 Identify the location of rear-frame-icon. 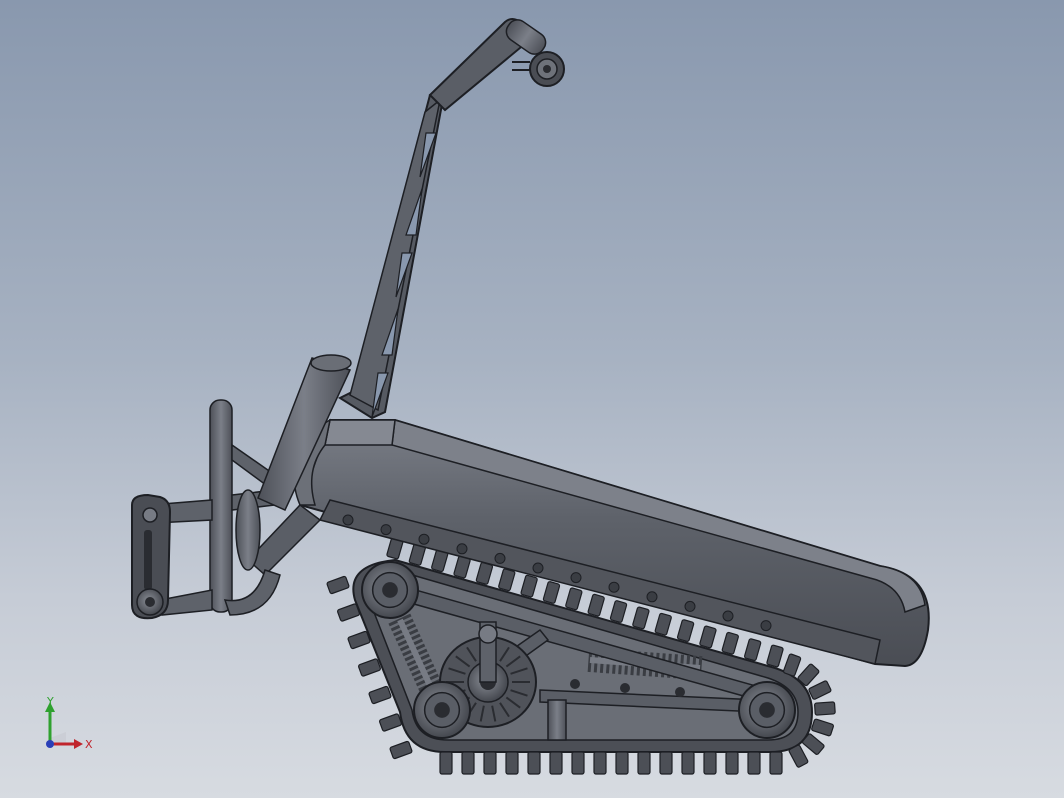
(206, 509).